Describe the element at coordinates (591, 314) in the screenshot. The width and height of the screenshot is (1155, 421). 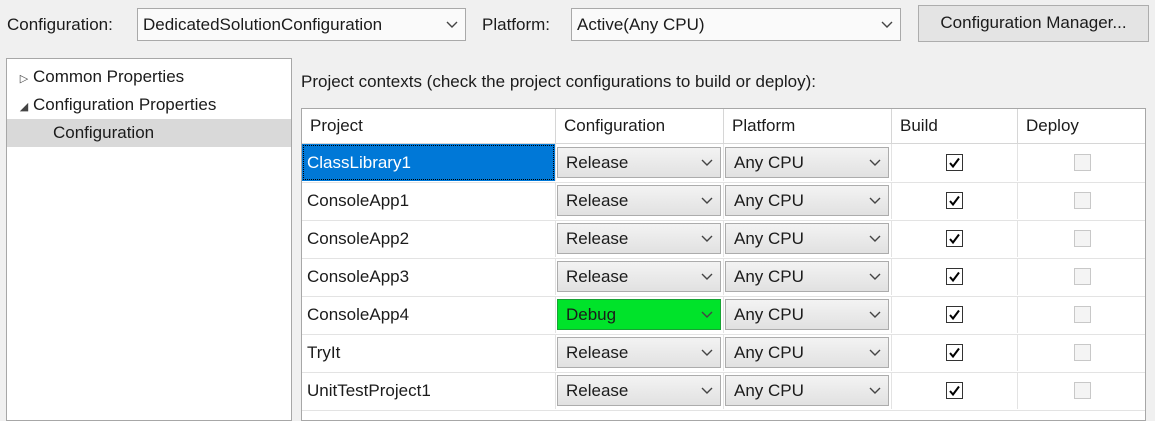
I see `row-configuration-value: Debug` at that location.